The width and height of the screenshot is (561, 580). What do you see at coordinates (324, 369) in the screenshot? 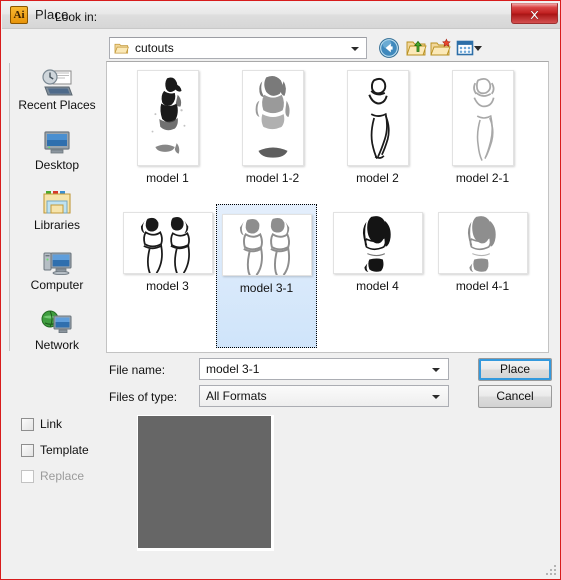
I see `filename-combobox: model 3-1` at bounding box center [324, 369].